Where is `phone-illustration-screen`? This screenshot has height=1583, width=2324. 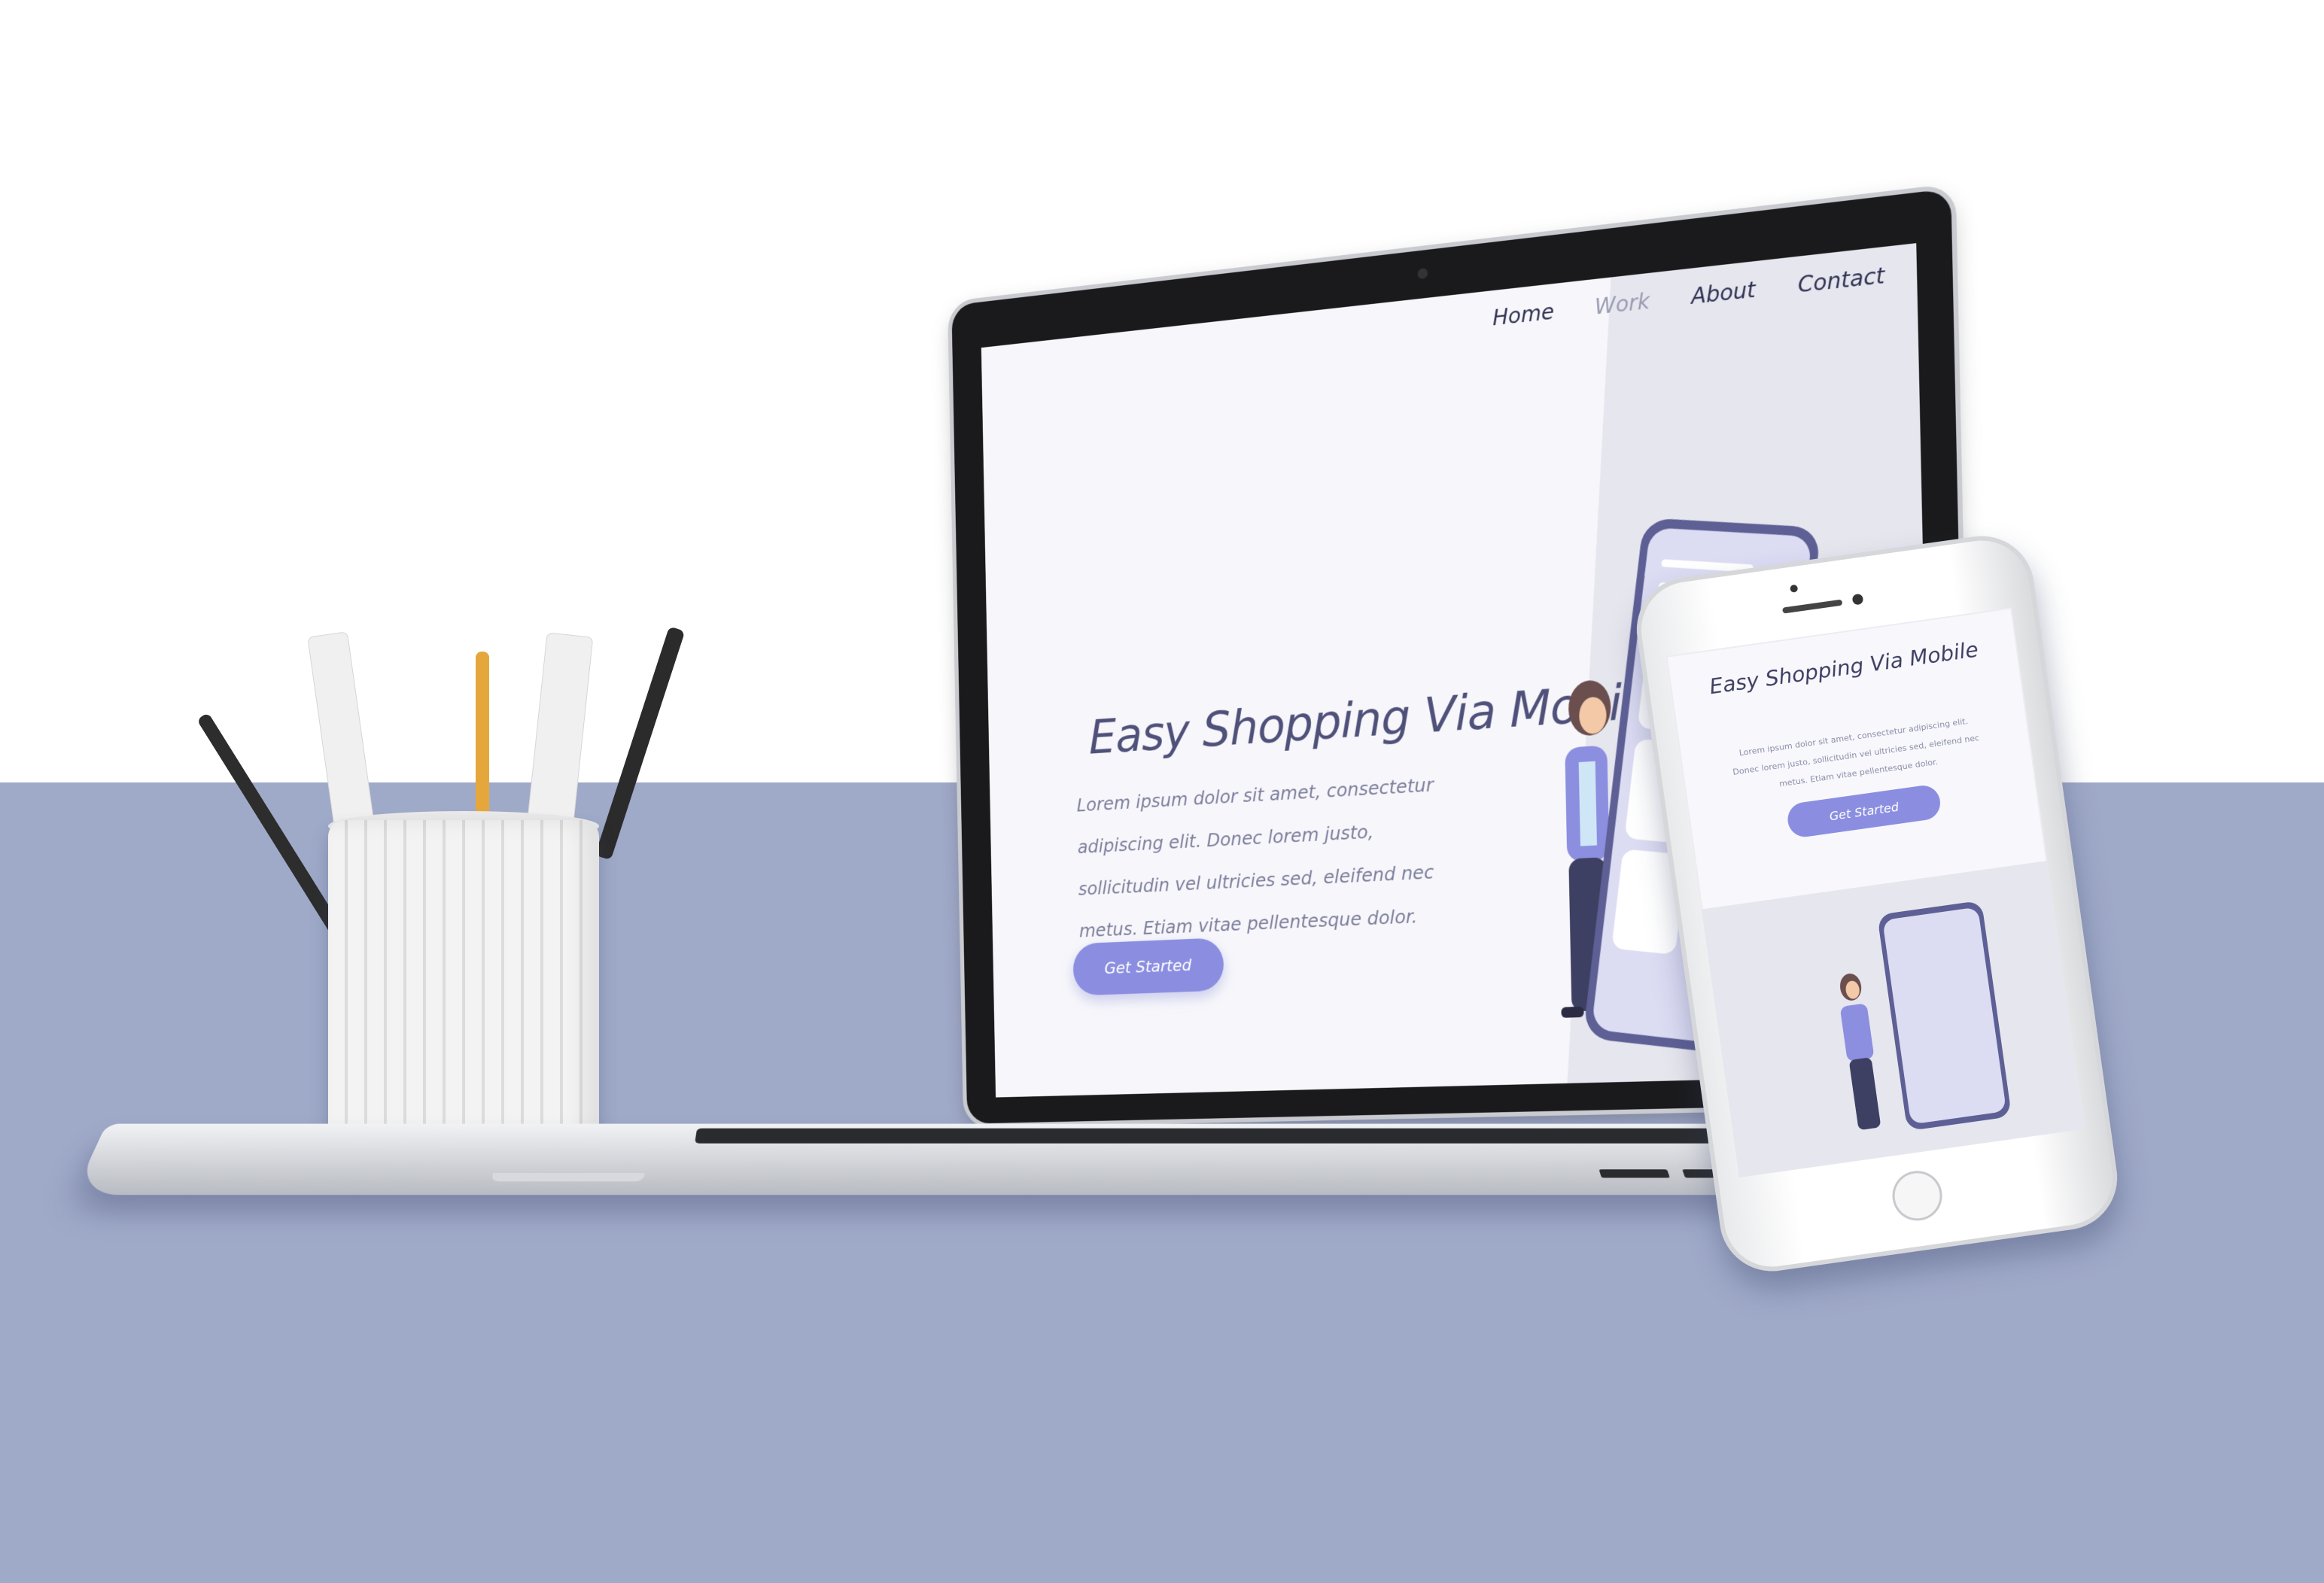
phone-illustration-screen is located at coordinates (1944, 1016).